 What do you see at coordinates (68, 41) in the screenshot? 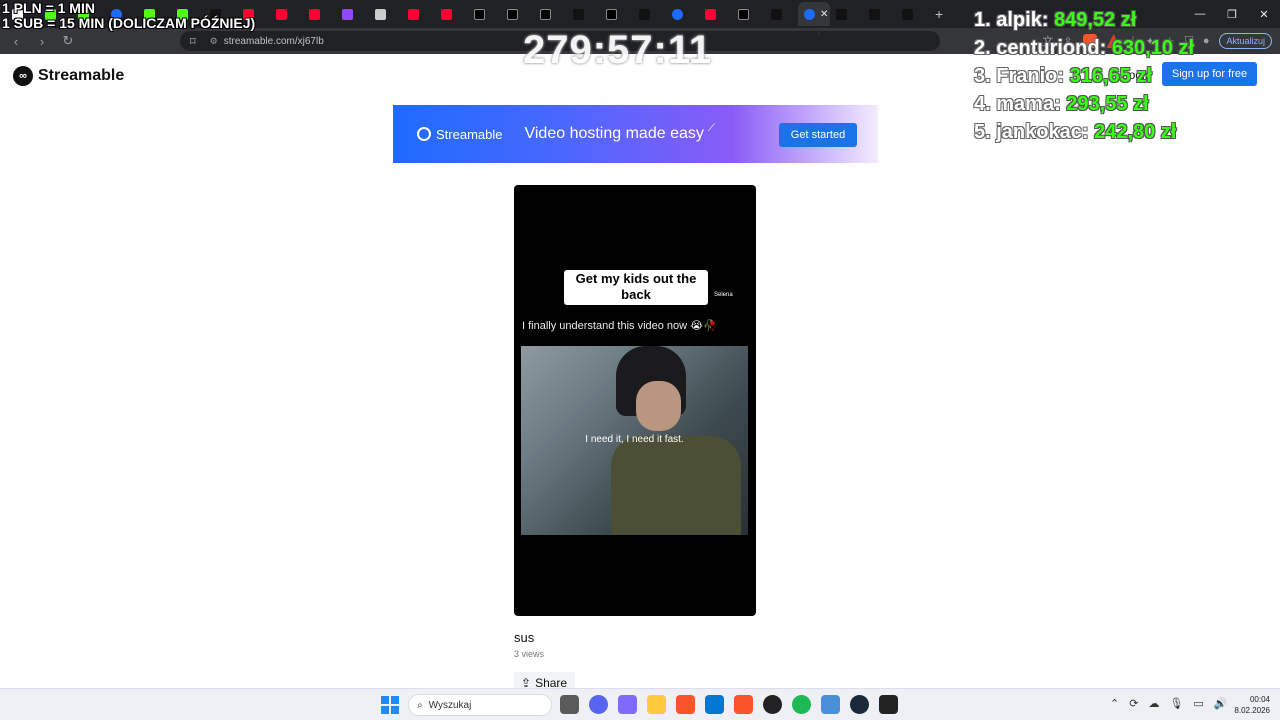
I see `reload-icon: ↻` at bounding box center [68, 41].